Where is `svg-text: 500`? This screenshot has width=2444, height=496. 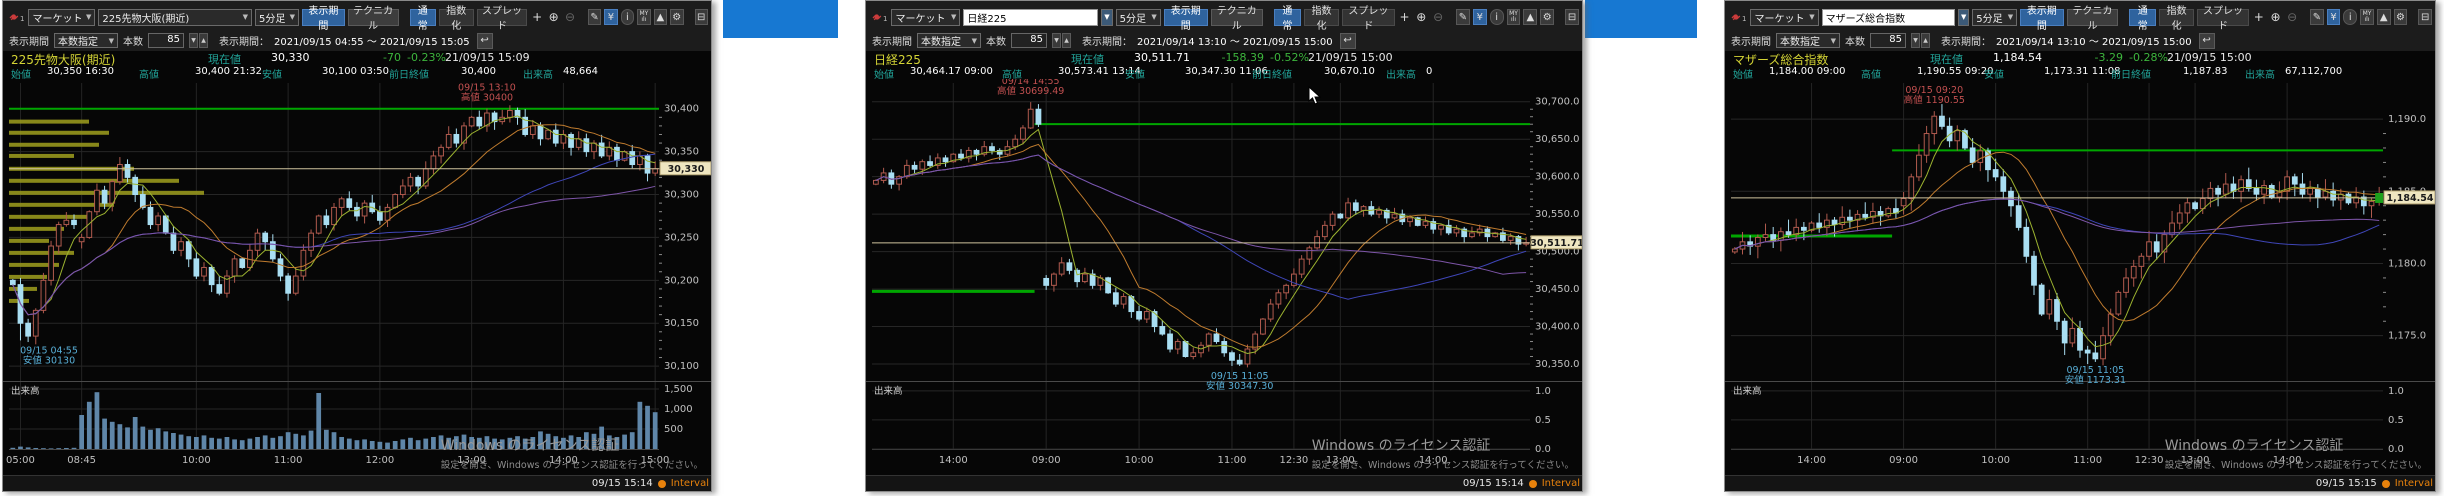 svg-text: 500 is located at coordinates (673, 429).